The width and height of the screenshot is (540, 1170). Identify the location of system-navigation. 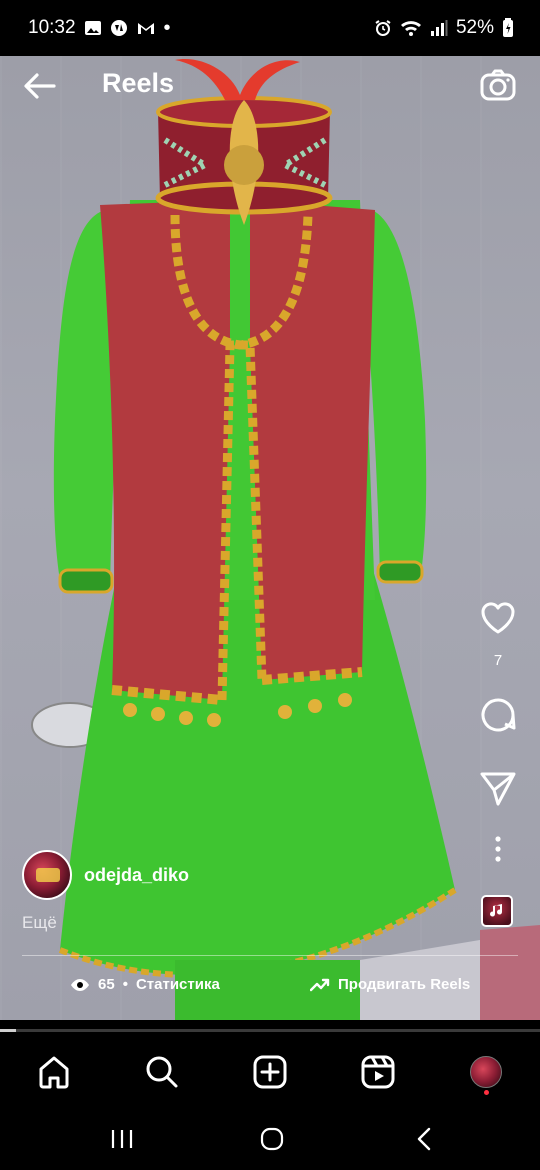
(270, 1138).